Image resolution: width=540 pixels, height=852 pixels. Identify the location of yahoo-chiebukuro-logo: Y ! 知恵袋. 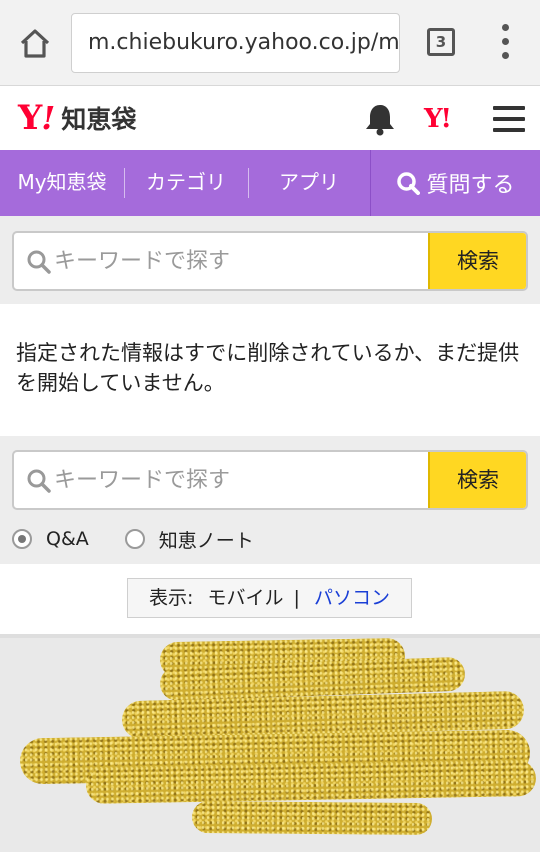
(77, 118).